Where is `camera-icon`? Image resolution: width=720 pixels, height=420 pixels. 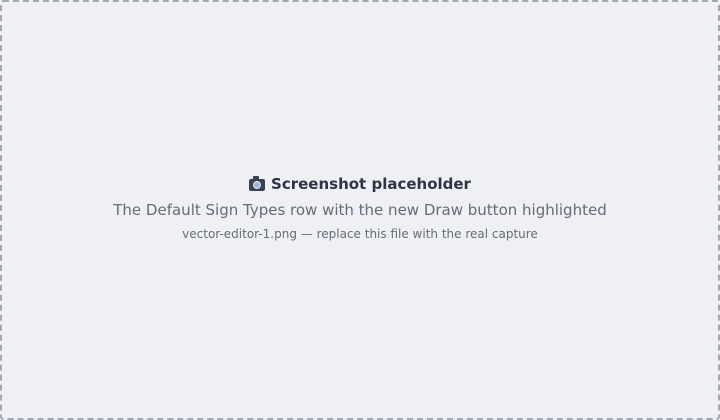
camera-icon is located at coordinates (257, 183).